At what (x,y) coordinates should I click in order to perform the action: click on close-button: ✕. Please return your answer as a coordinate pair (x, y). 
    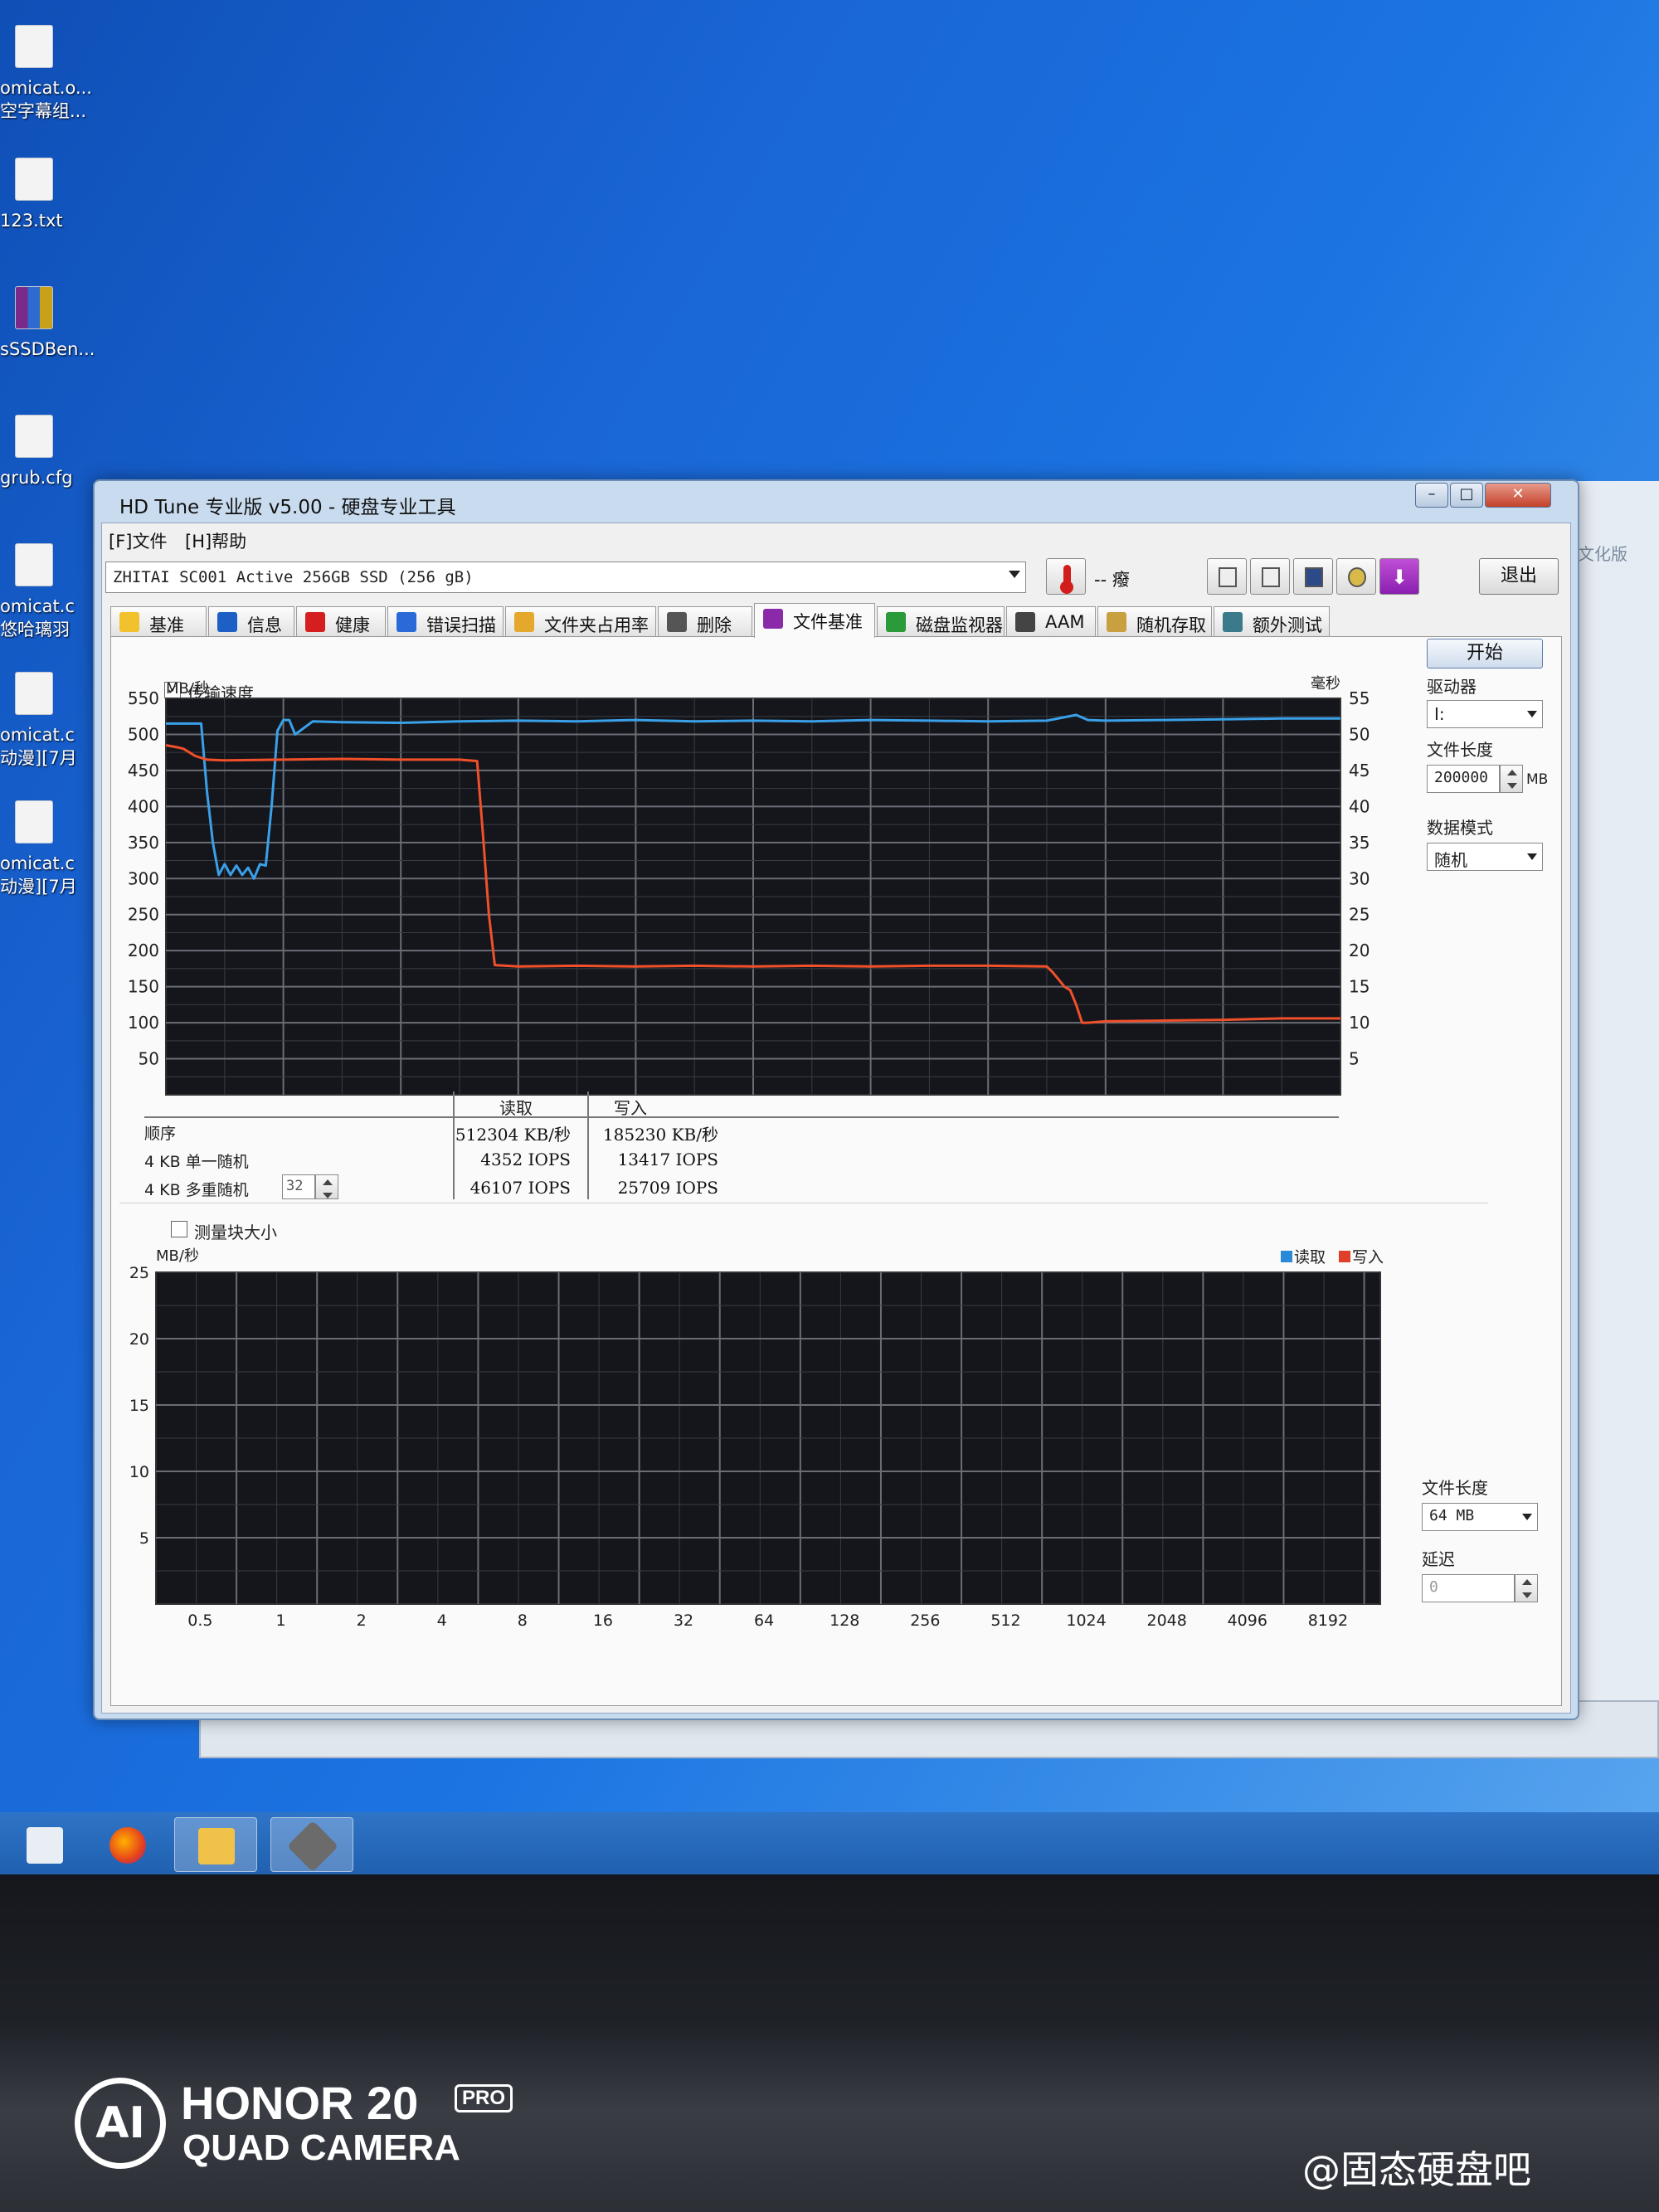
    Looking at the image, I should click on (1518, 496).